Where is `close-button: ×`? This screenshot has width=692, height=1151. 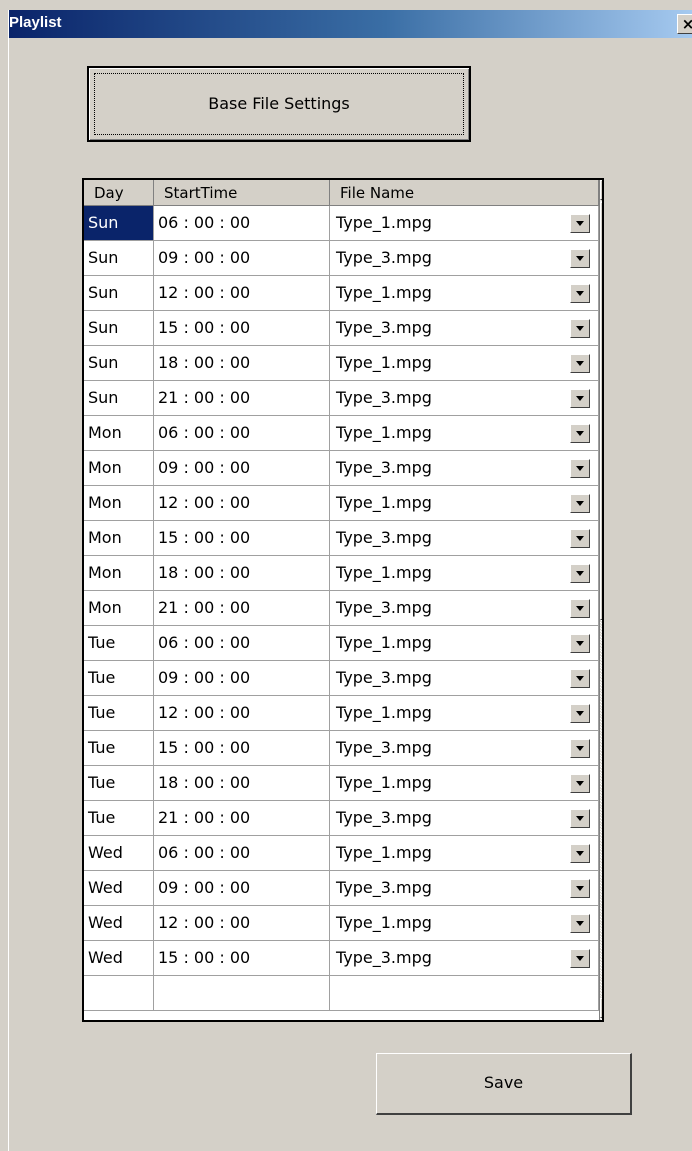 close-button: × is located at coordinates (684, 24).